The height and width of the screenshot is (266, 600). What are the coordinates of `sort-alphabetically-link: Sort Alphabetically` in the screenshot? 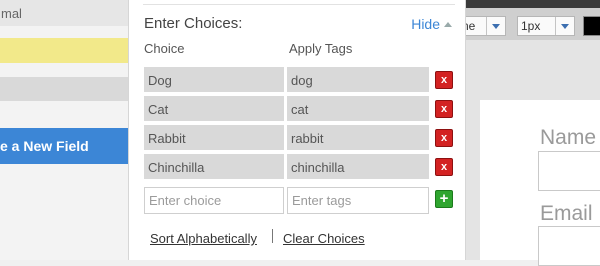 It's located at (203, 238).